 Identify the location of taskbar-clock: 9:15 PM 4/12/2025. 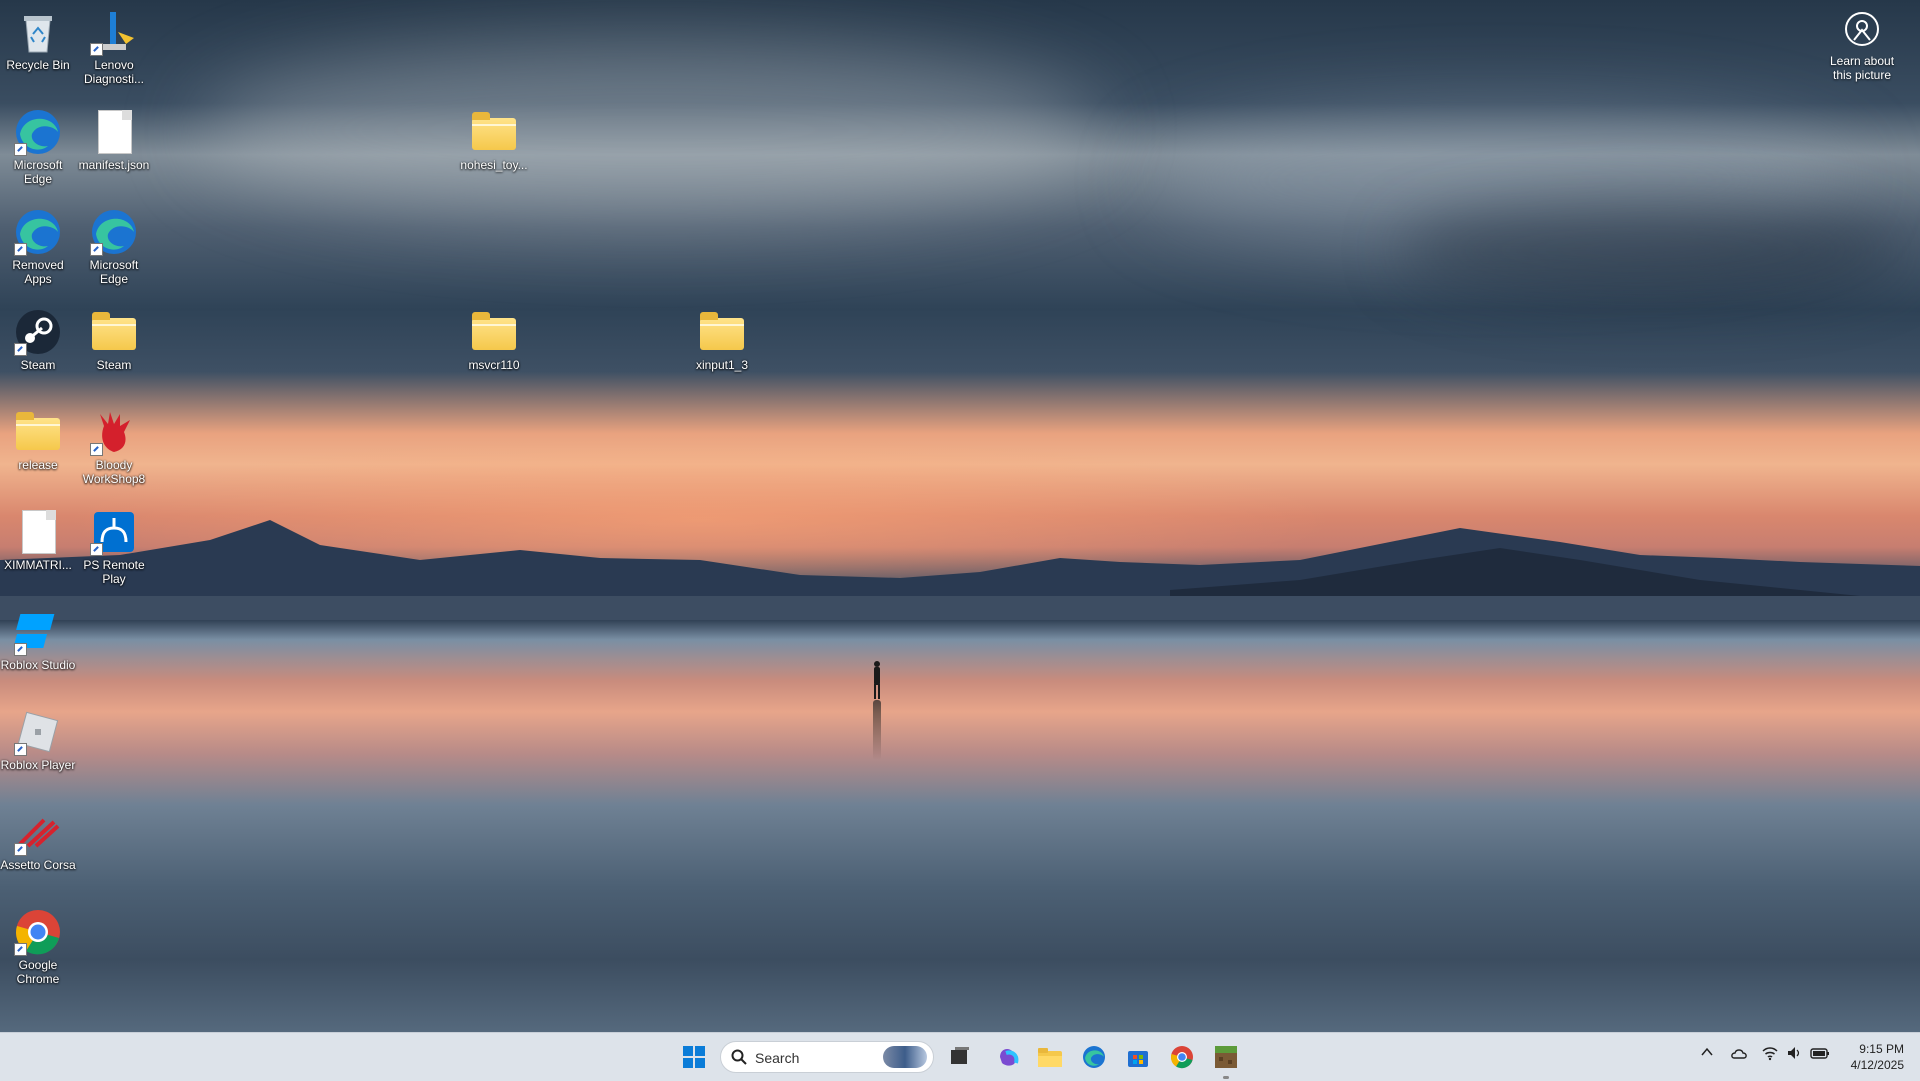
(1877, 1057).